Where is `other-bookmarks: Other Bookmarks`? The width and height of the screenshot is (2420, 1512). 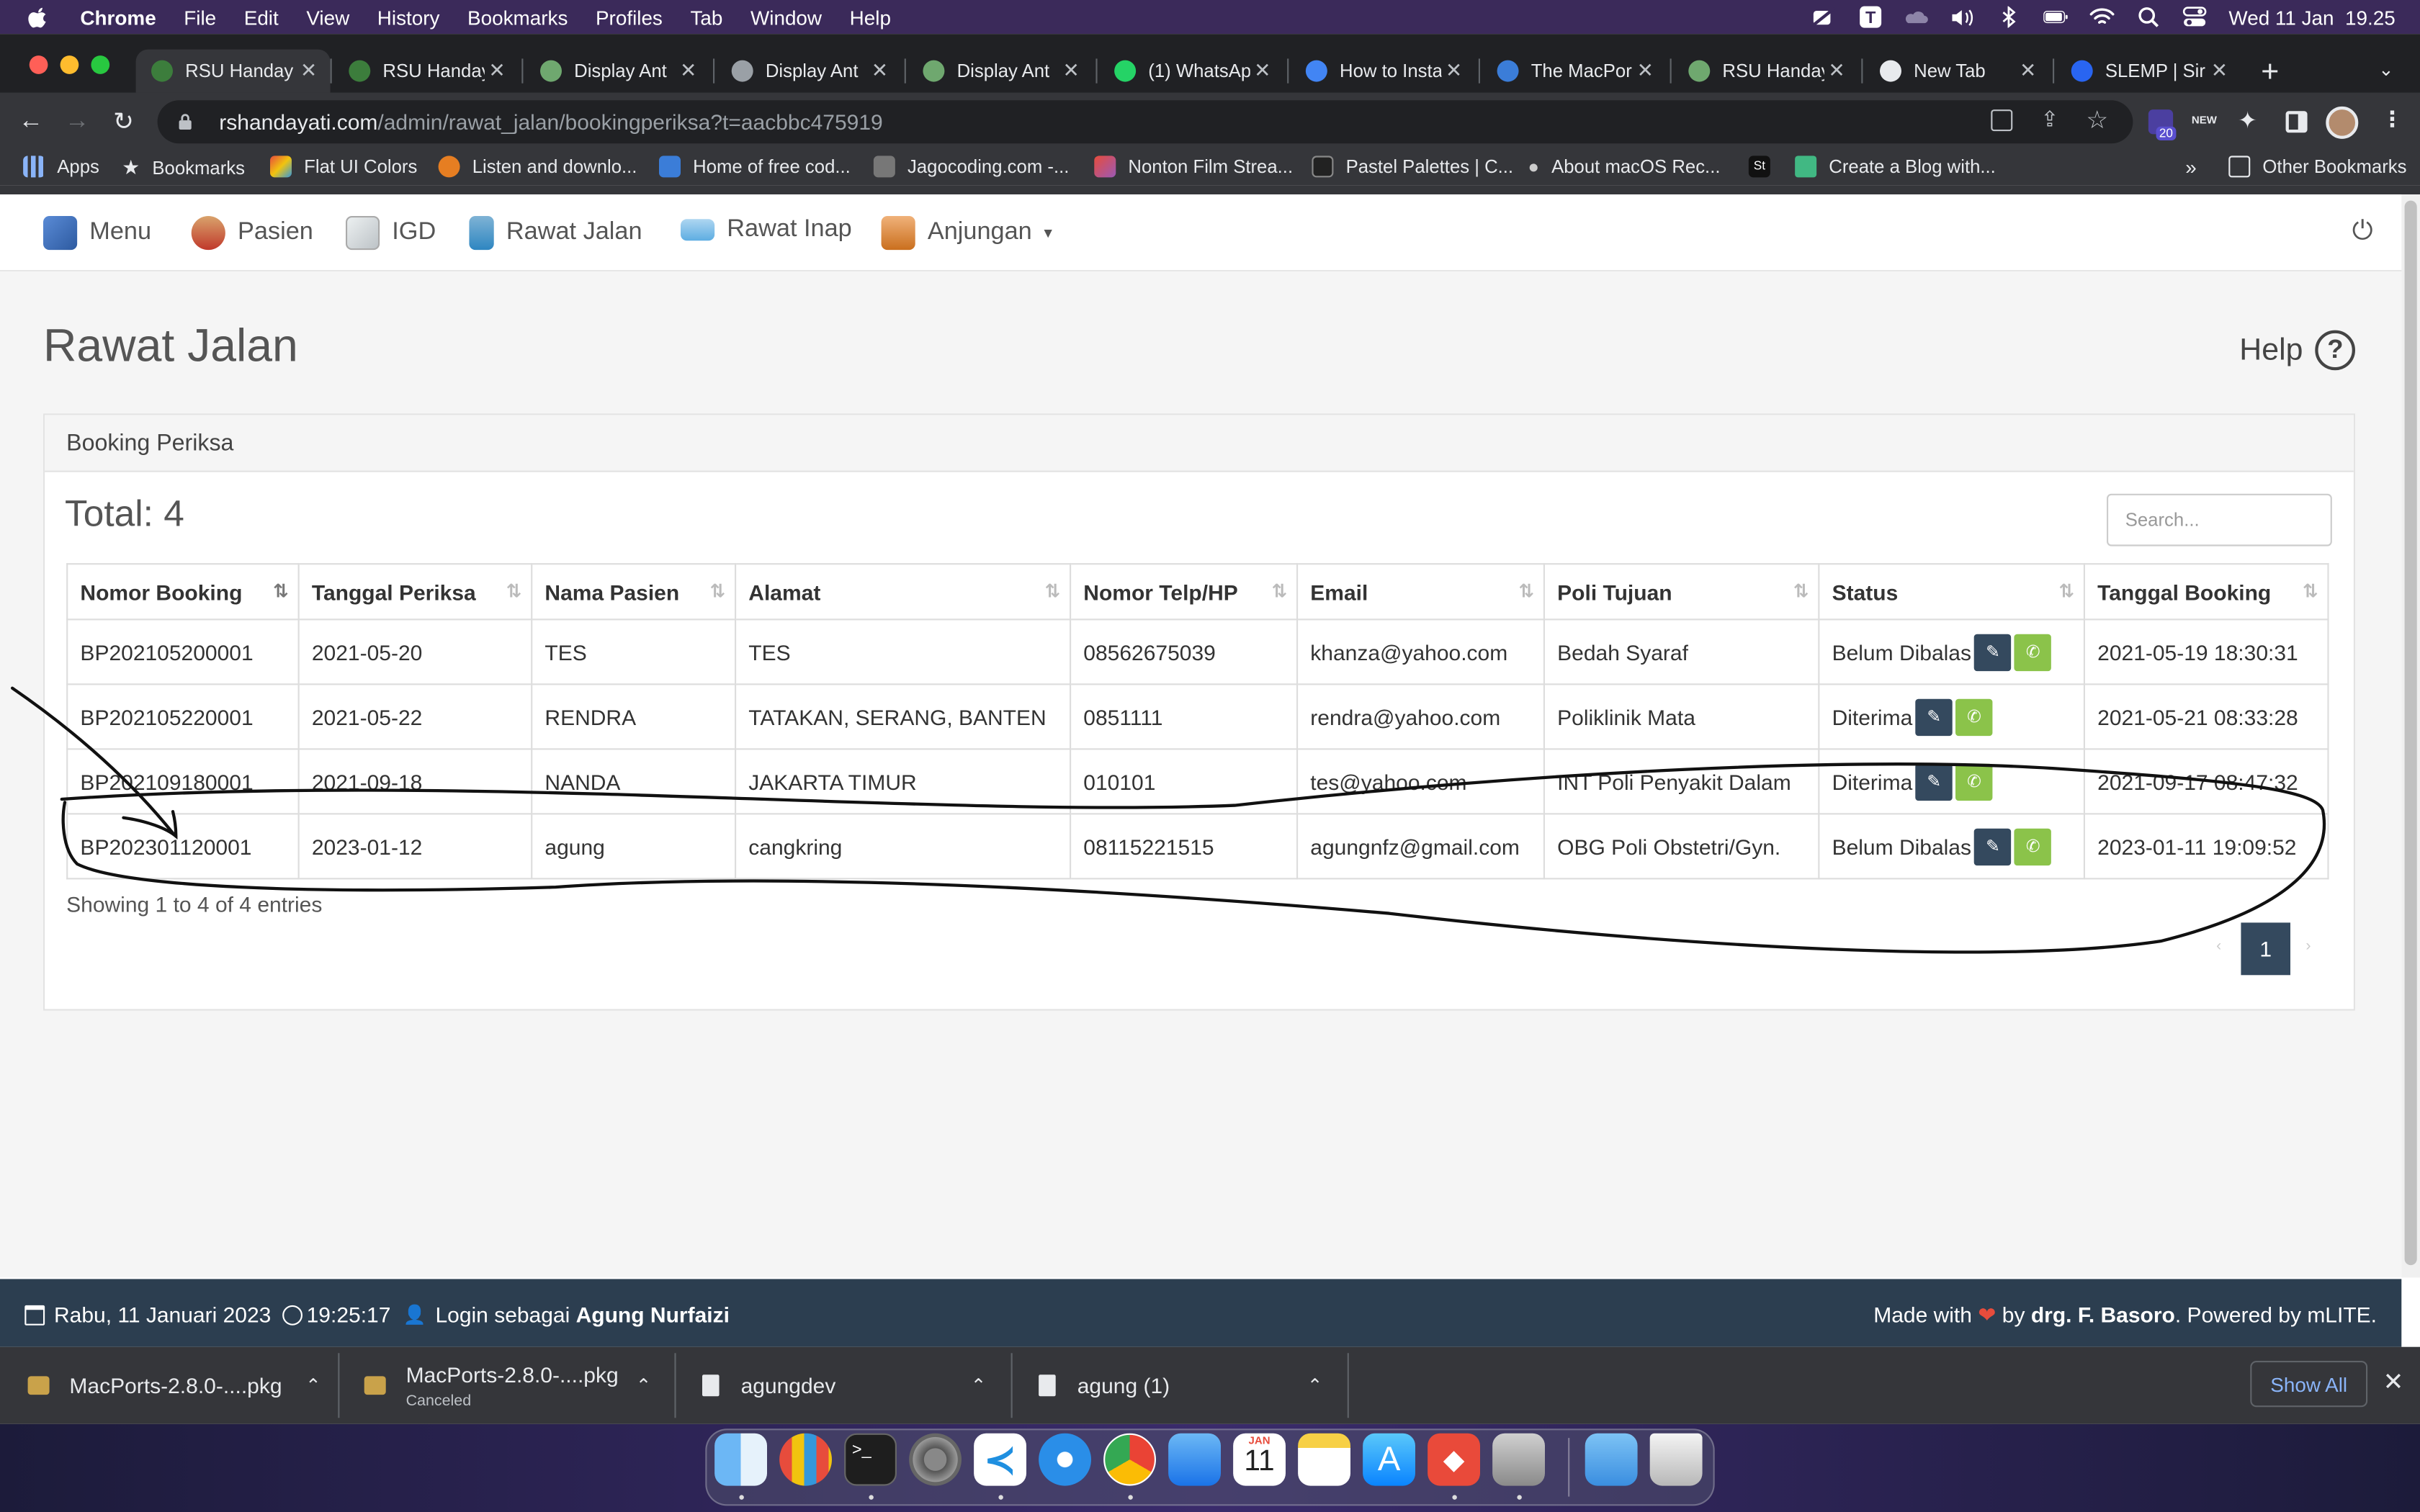
other-bookmarks: Other Bookmarks is located at coordinates (2317, 167).